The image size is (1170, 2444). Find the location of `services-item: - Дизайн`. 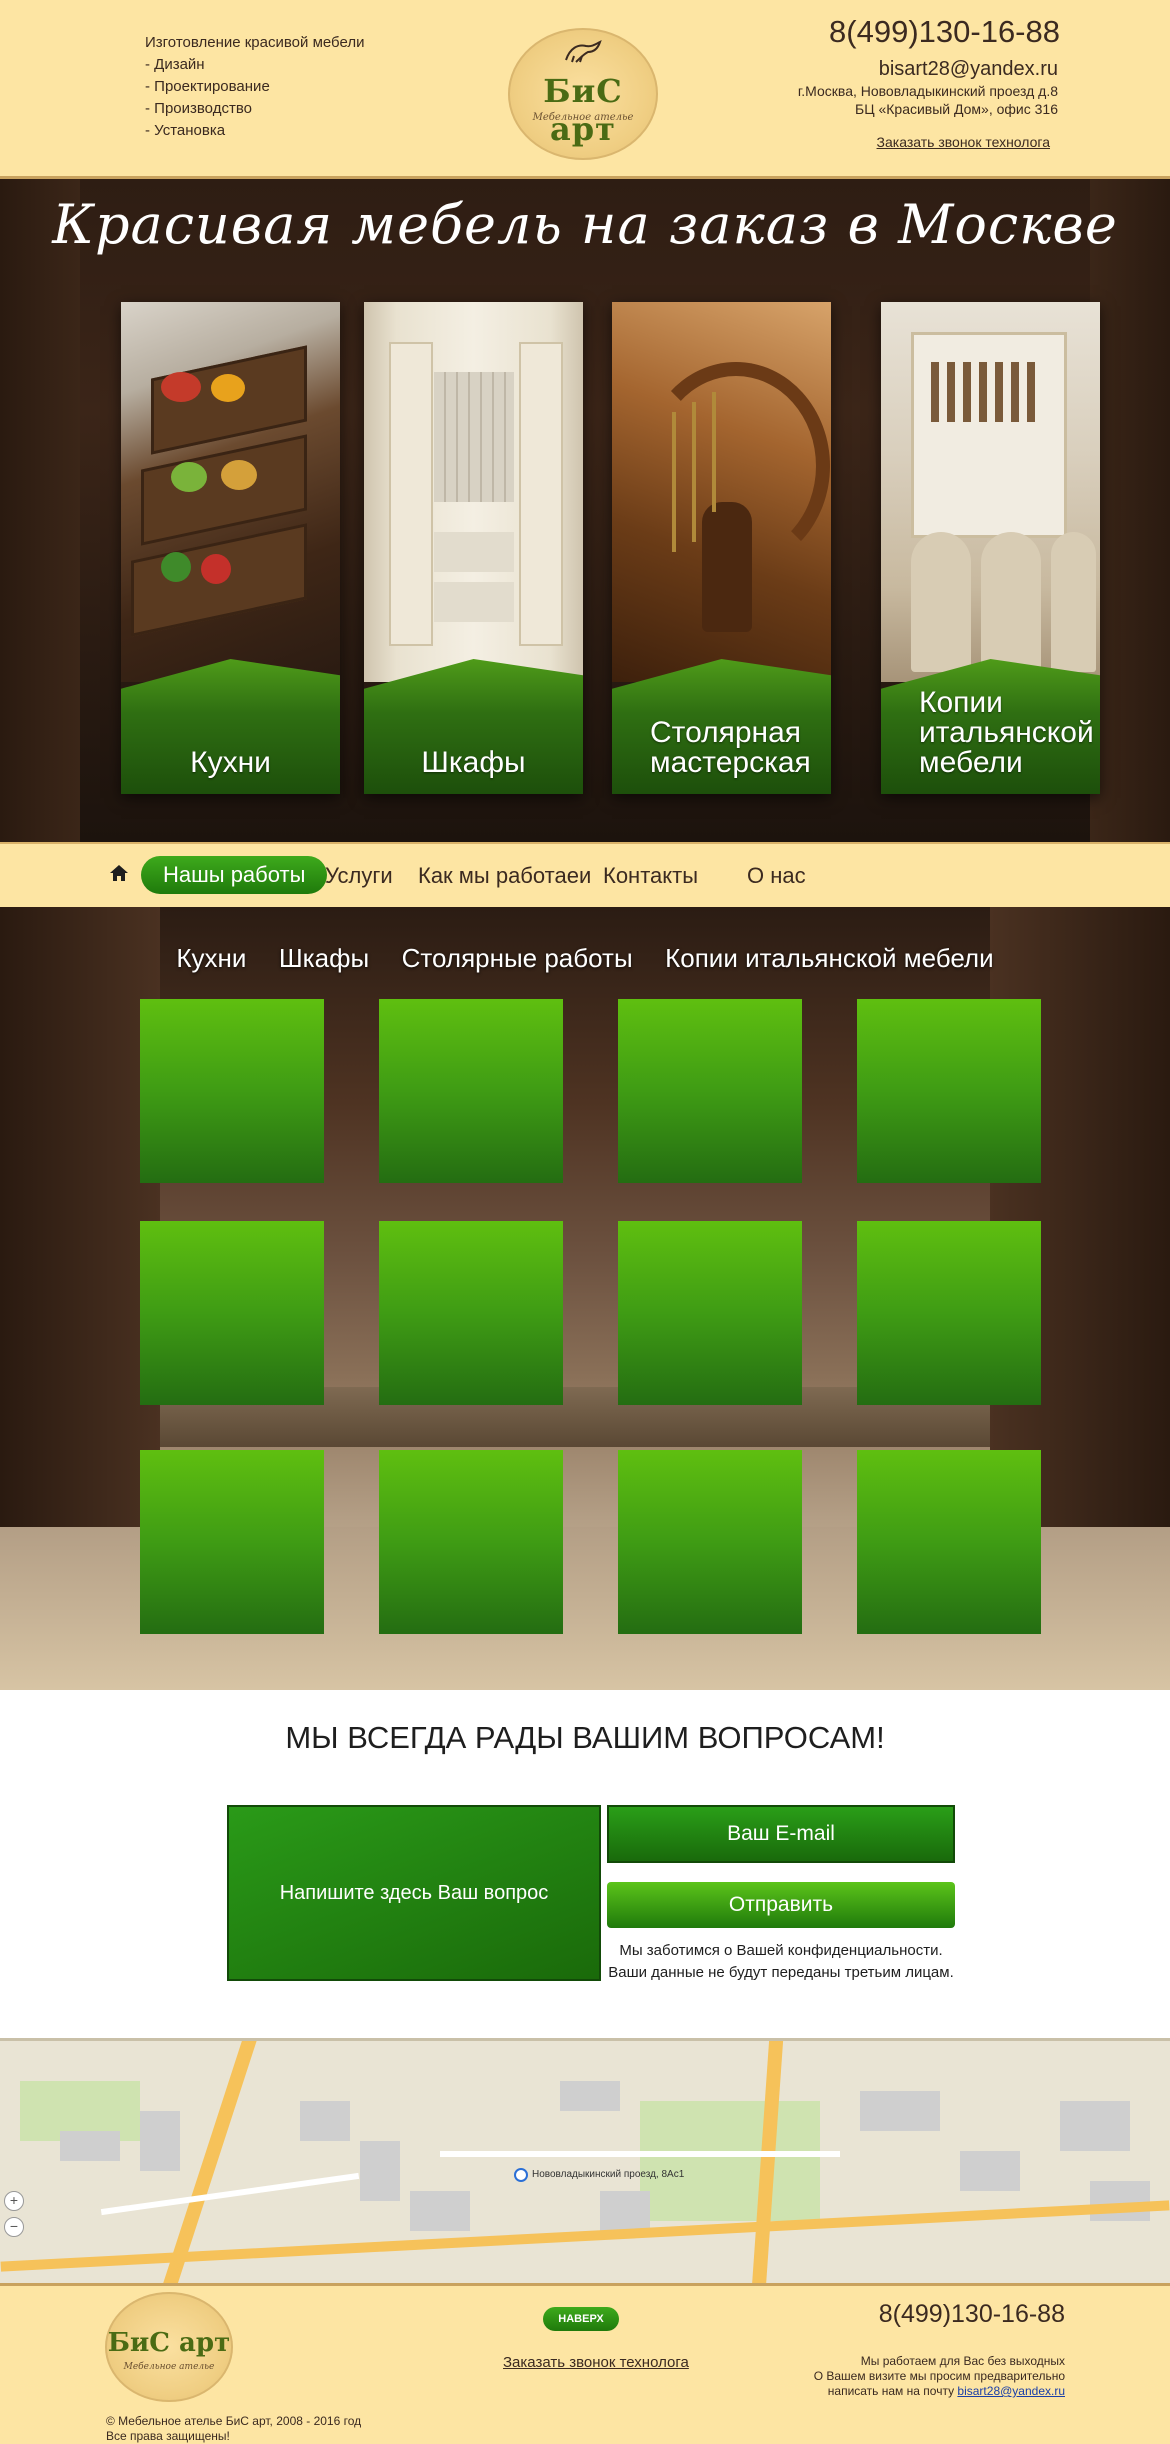

services-item: - Дизайн is located at coordinates (175, 64).